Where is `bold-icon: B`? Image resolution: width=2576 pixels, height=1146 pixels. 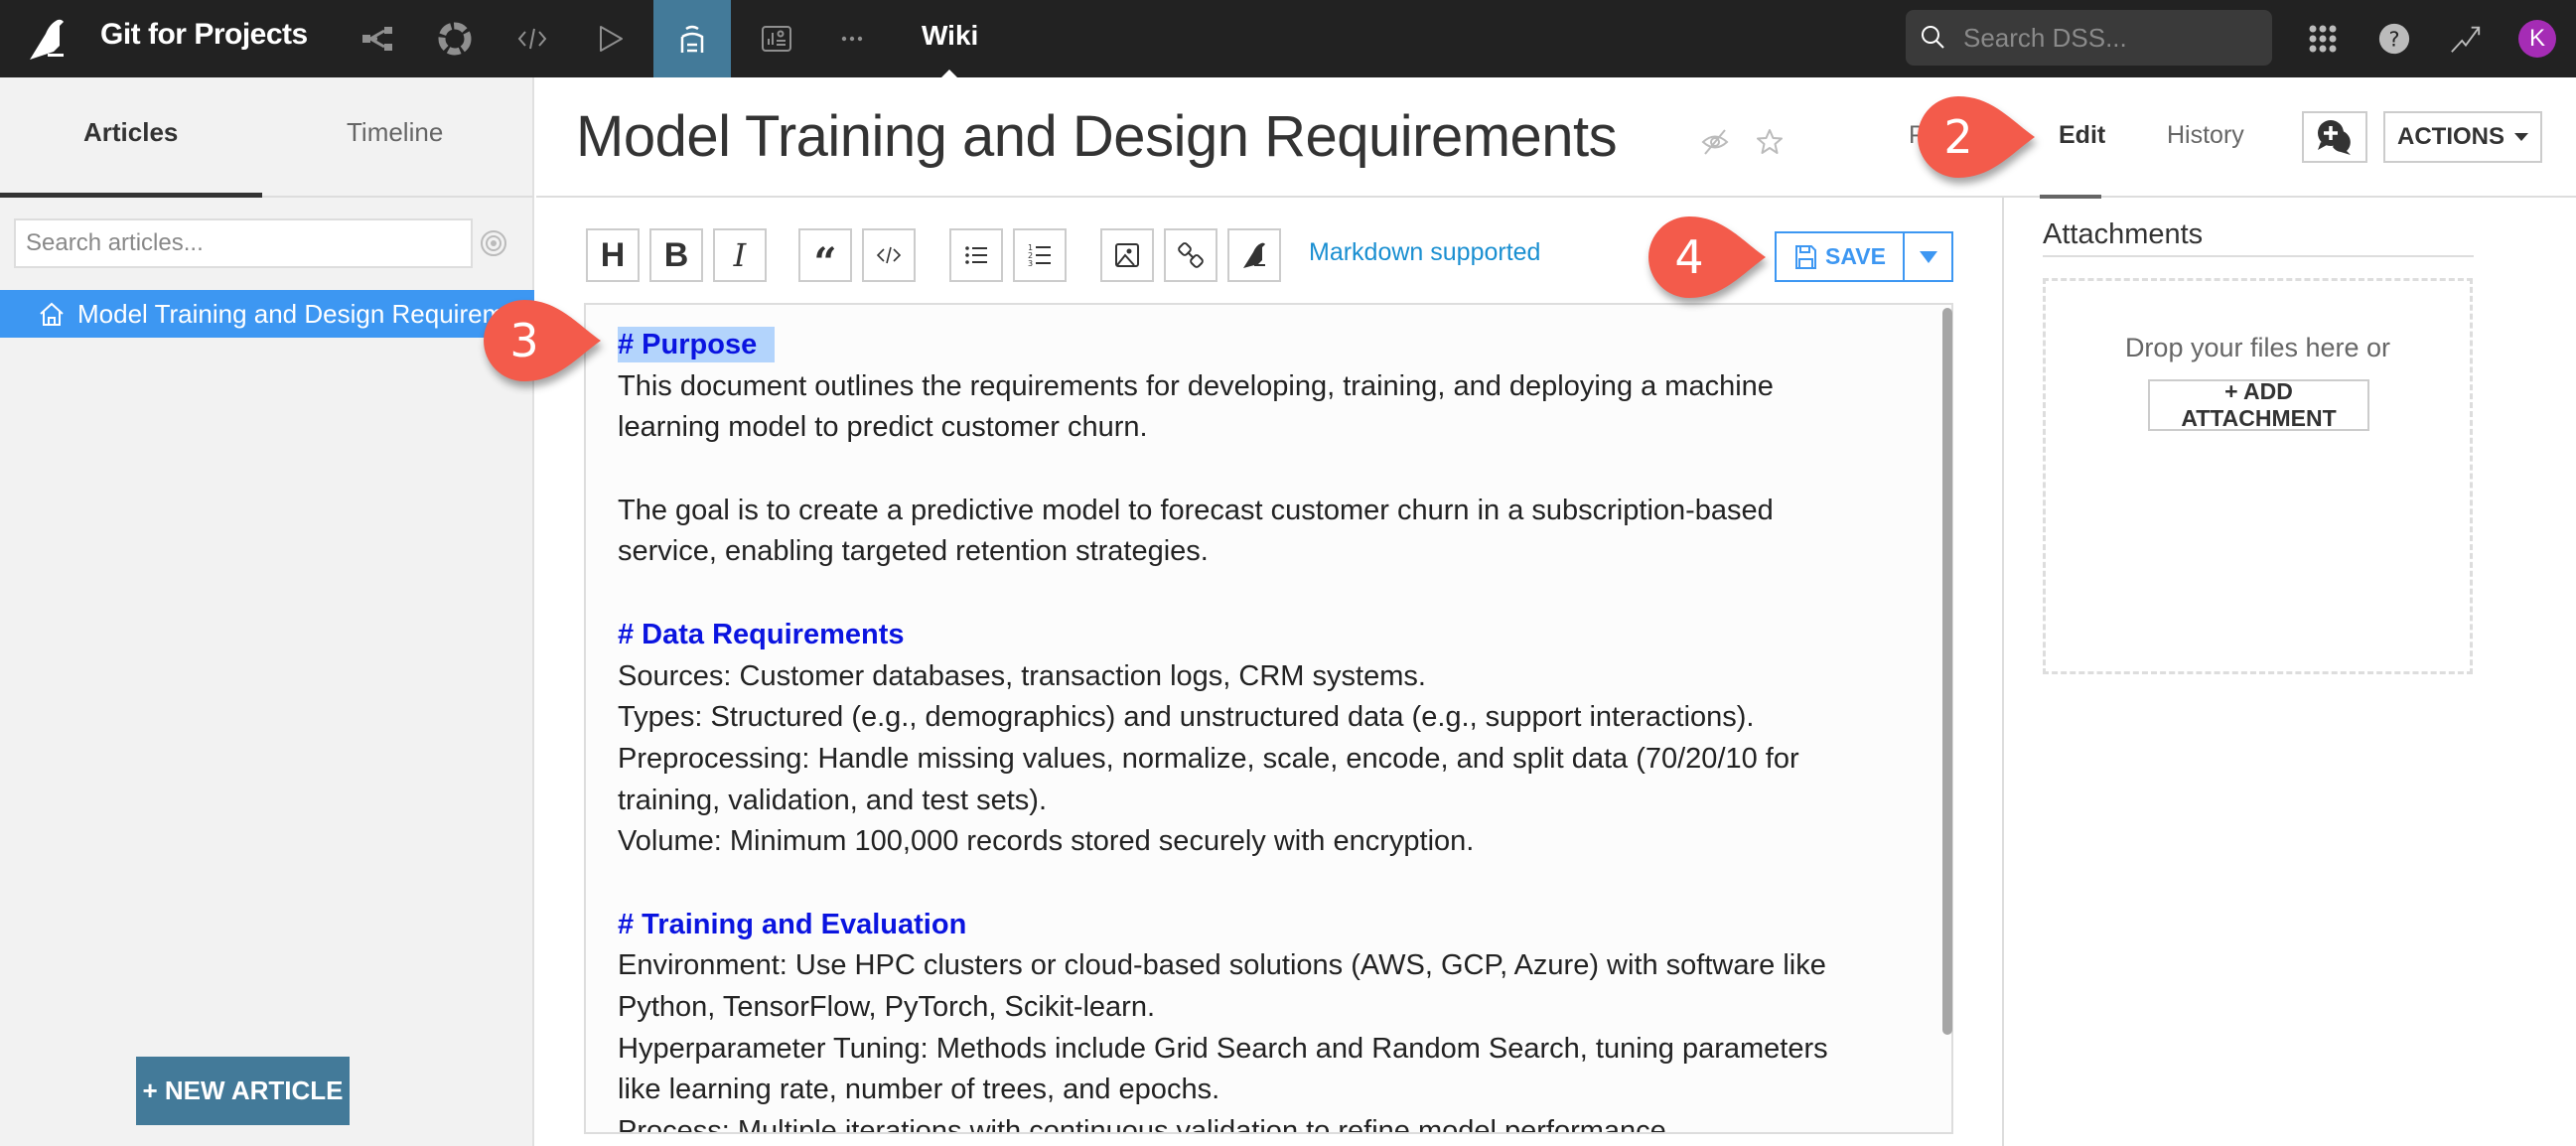
bold-icon: B is located at coordinates (676, 254).